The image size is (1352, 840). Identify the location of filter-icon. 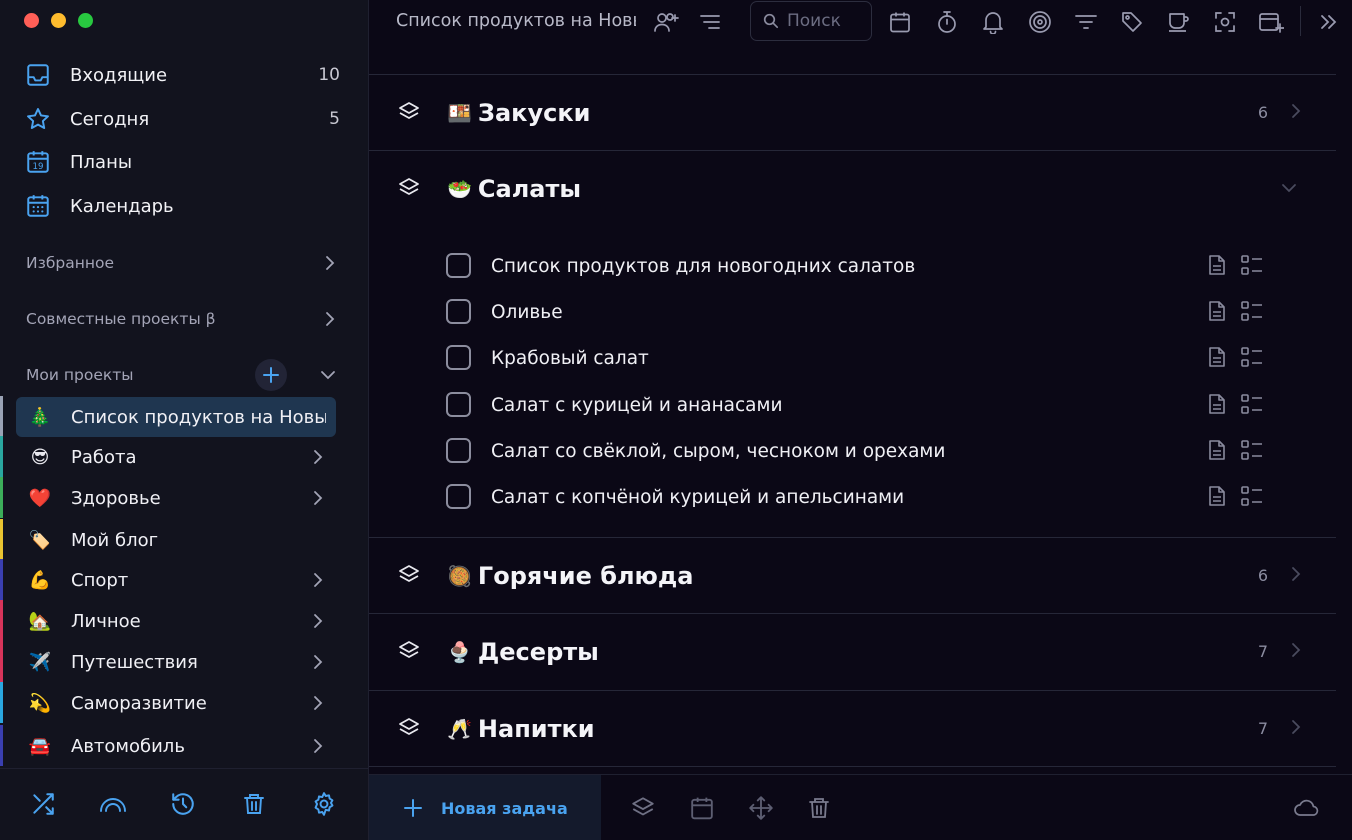
(1086, 22).